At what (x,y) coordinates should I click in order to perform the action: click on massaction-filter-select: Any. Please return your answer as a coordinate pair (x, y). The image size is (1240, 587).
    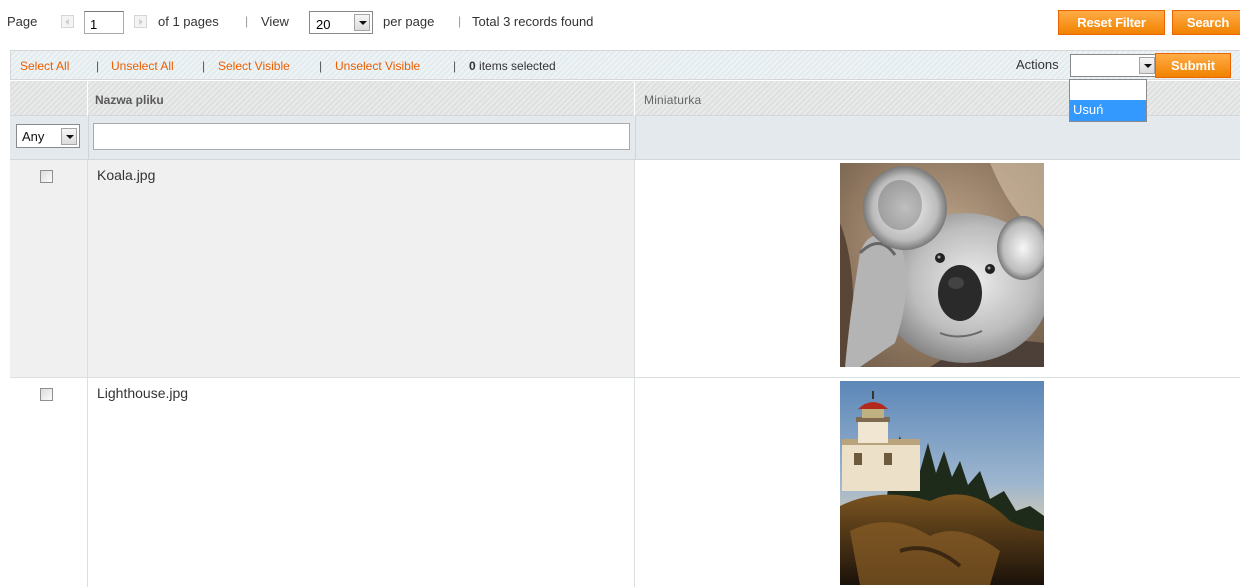
    Looking at the image, I should click on (48, 136).